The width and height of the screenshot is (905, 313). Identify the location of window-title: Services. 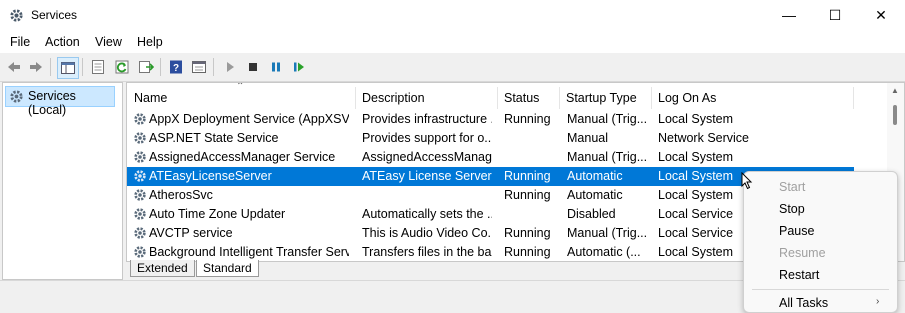
(54, 15).